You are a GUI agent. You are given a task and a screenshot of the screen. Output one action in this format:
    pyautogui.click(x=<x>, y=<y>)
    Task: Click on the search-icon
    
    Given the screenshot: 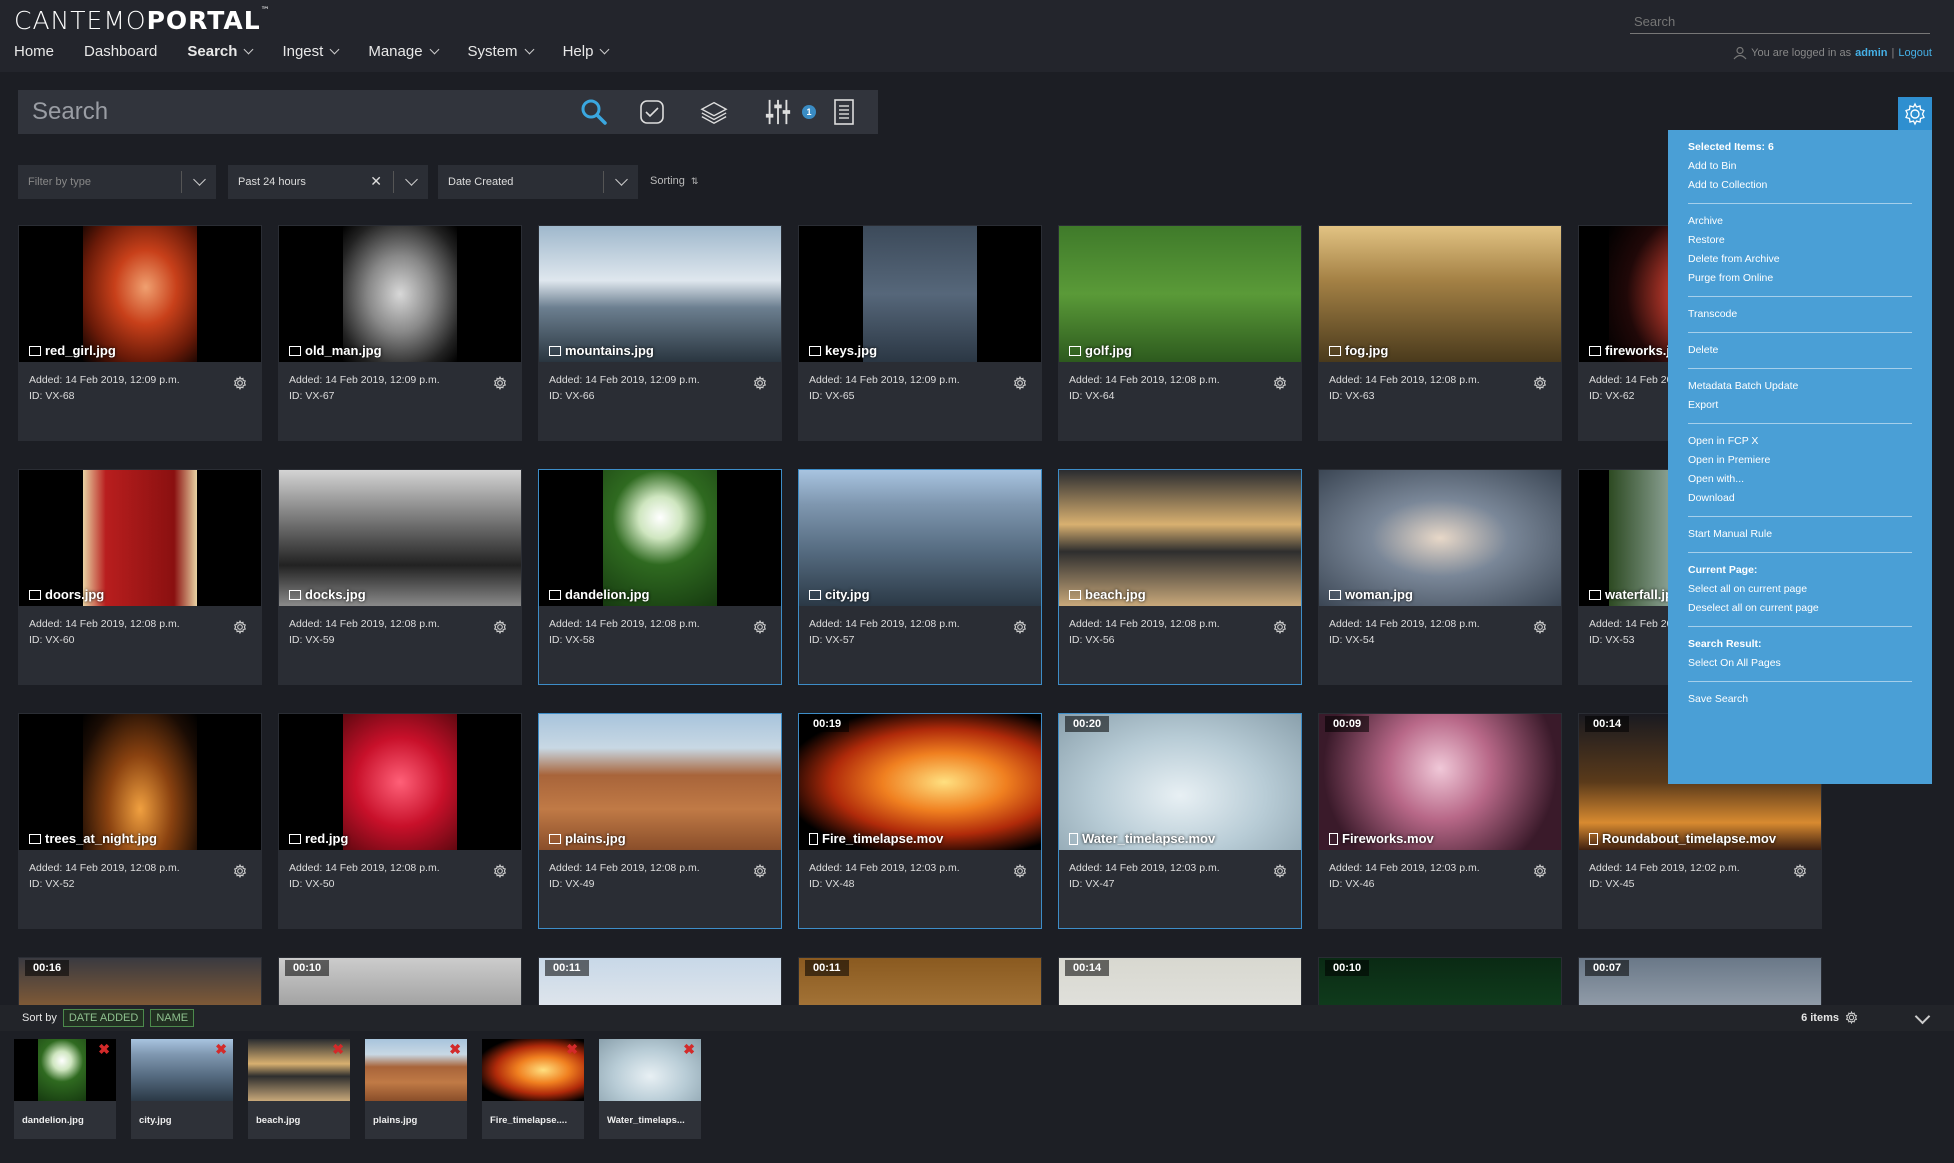 What is the action you would take?
    pyautogui.click(x=594, y=112)
    